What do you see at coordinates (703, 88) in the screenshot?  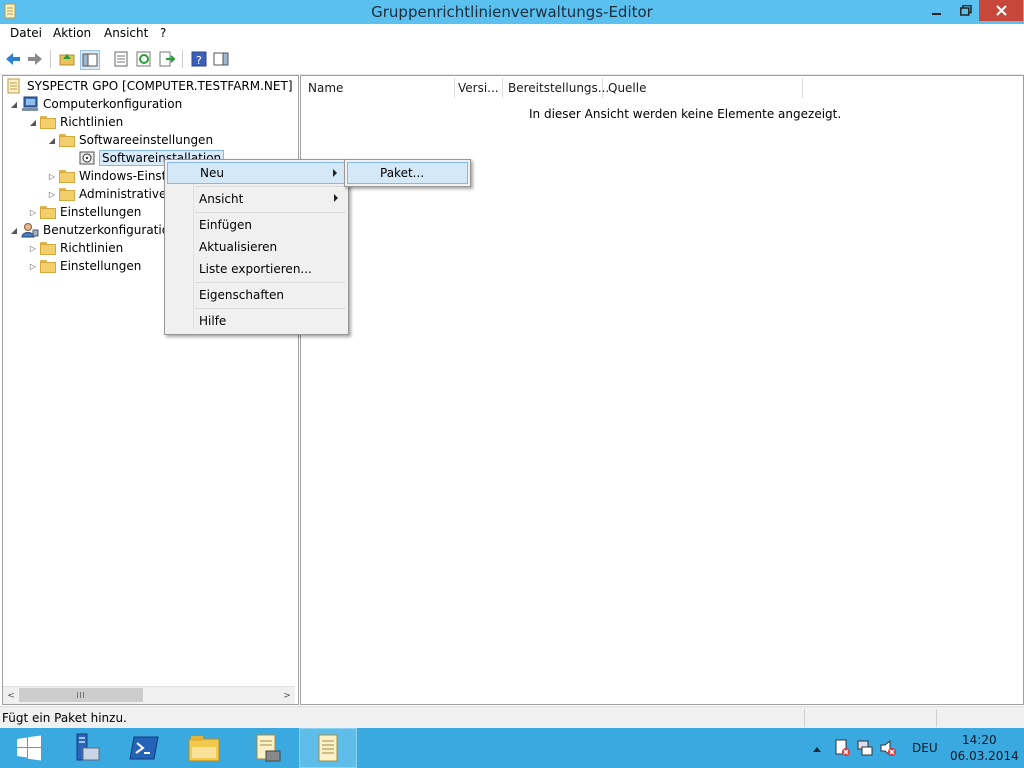 I see `column-header-quelle: Quelle` at bounding box center [703, 88].